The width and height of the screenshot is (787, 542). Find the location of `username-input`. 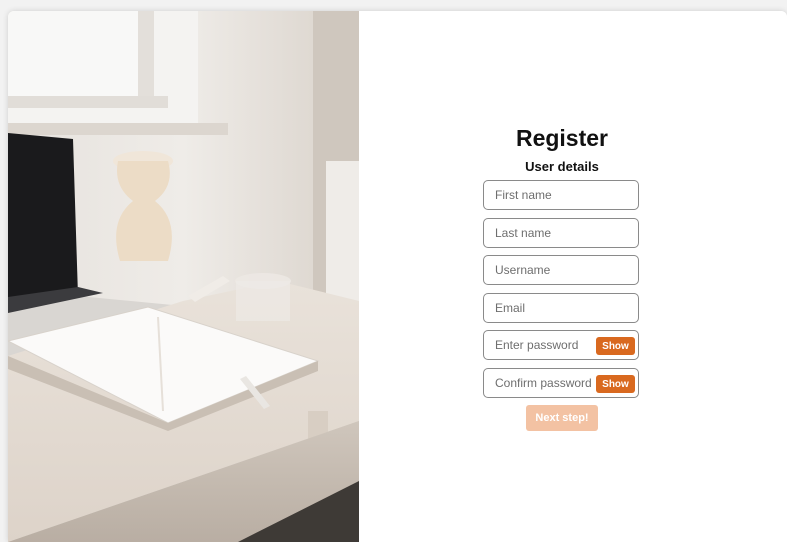

username-input is located at coordinates (561, 270).